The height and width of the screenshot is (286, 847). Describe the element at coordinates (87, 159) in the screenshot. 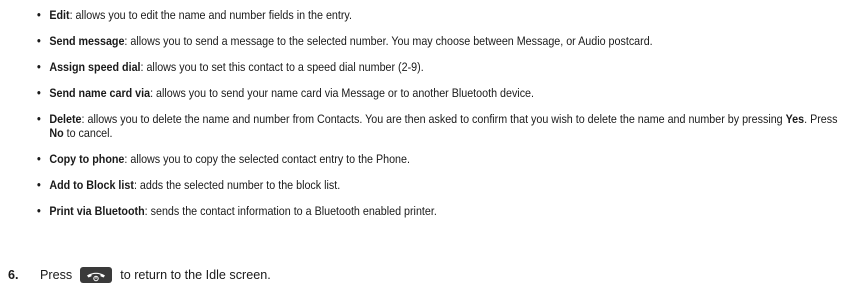

I see `option-term: Copy to phone` at that location.